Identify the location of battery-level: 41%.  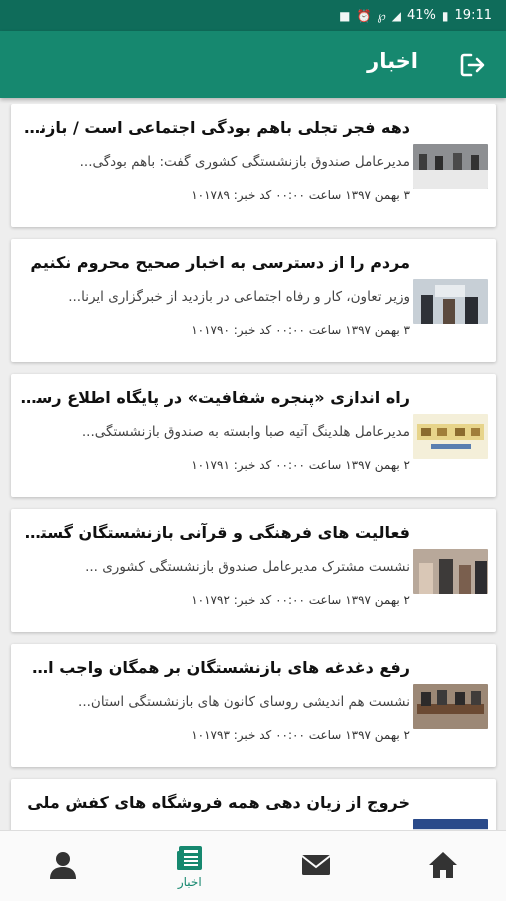
(421, 15).